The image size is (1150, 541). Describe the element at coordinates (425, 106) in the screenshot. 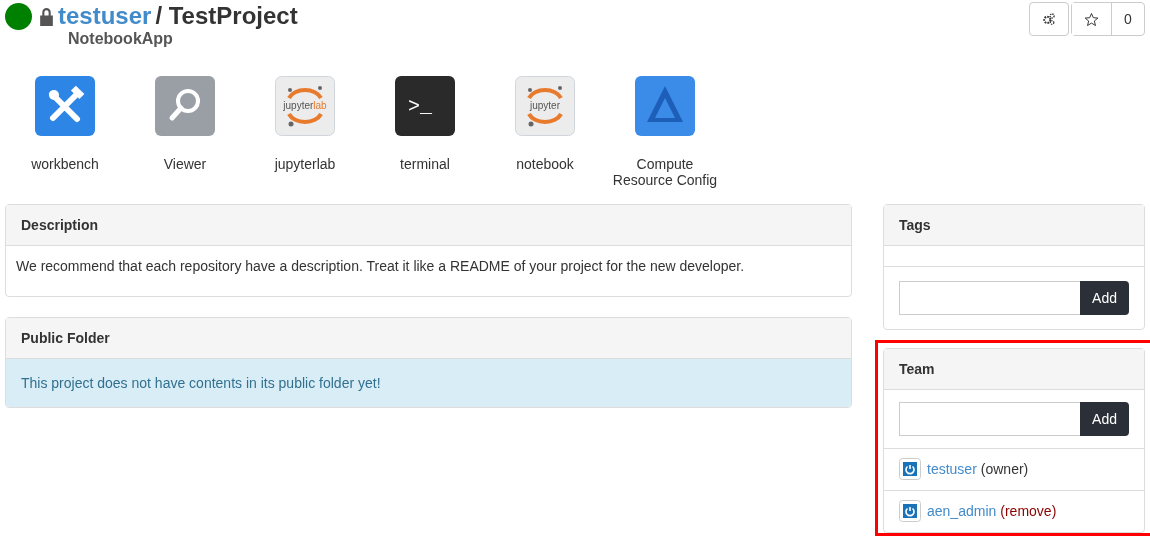

I see `app-launcher-icon: >_` at that location.